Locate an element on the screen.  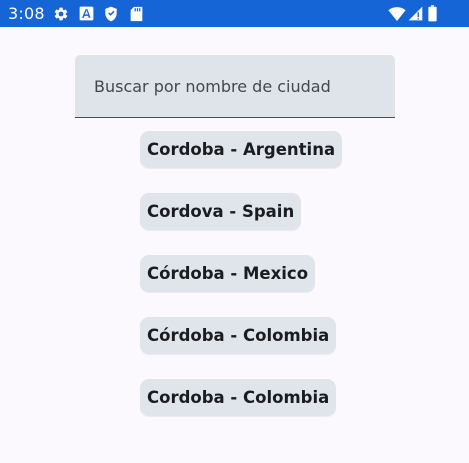
status-time: 3:08 is located at coordinates (26, 13).